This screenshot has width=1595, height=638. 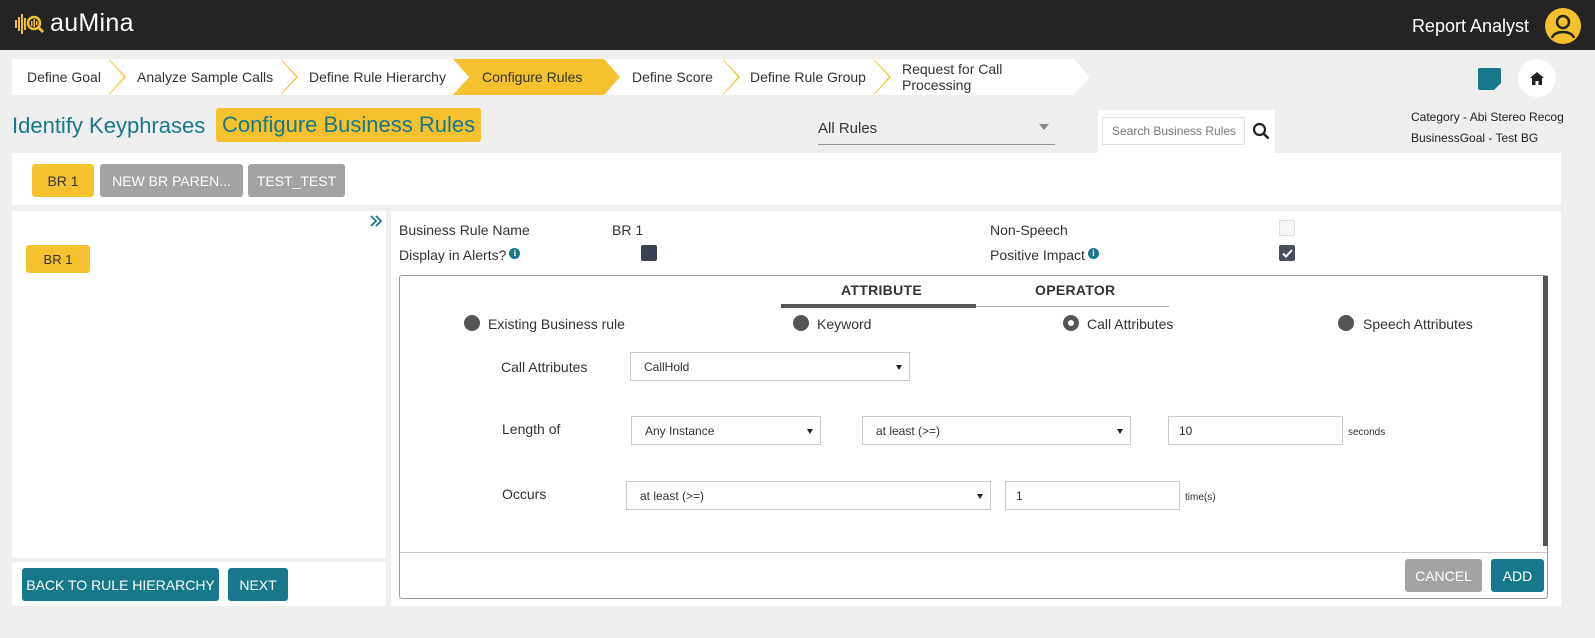 I want to click on radio-label-existing-business-rule: Existing Business rule, so click(x=556, y=324).